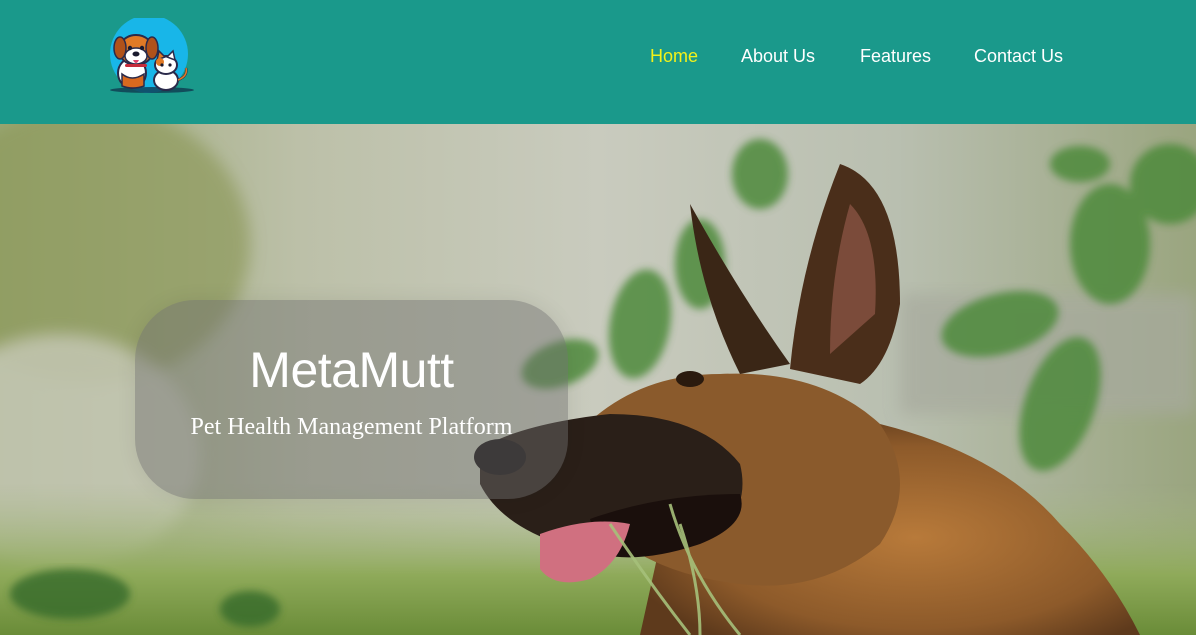 This screenshot has width=1196, height=635. What do you see at coordinates (598, 57) in the screenshot?
I see `main-nav: Home About Us Features Contact Us` at bounding box center [598, 57].